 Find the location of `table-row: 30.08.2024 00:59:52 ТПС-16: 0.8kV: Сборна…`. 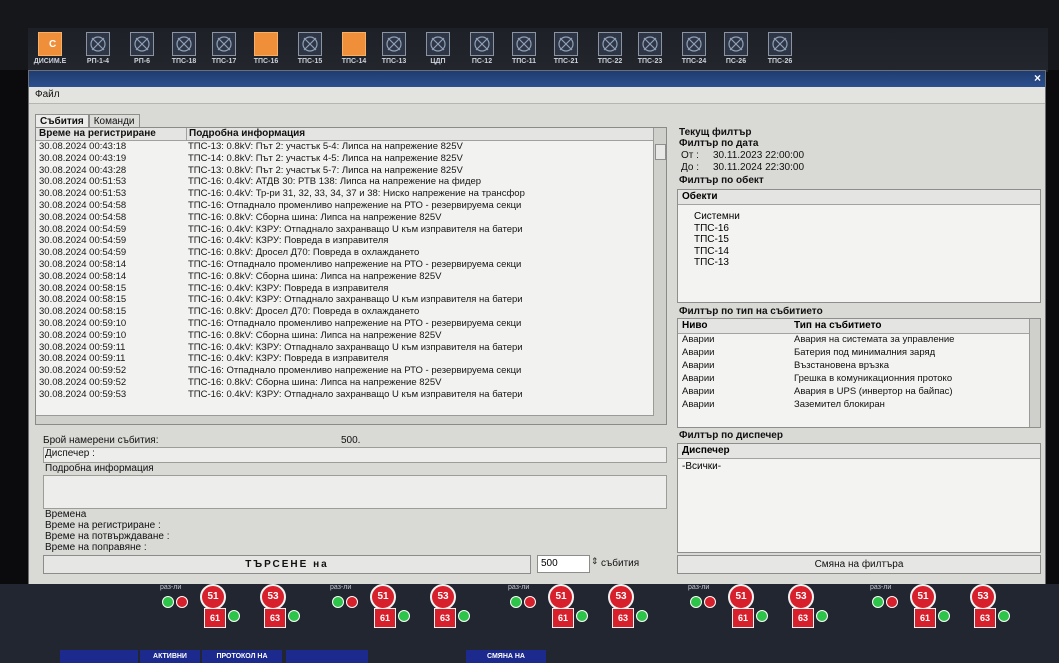

table-row: 30.08.2024 00:59:52 ТПС-16: 0.8kV: Сборна… is located at coordinates (345, 383).